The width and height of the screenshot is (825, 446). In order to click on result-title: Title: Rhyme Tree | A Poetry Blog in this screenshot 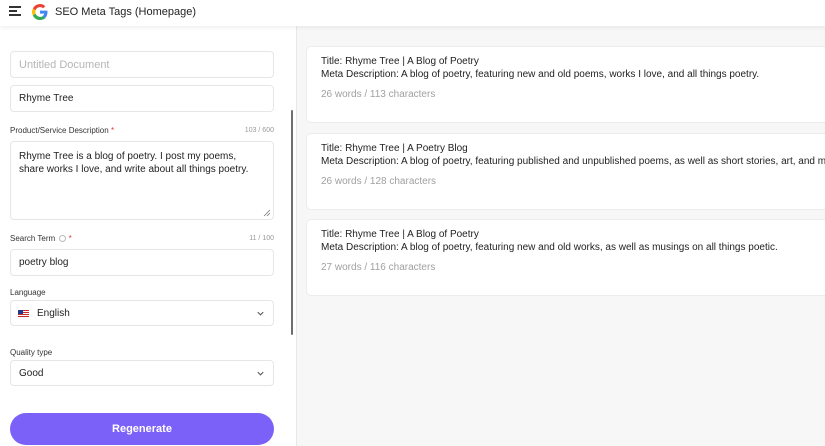, I will do `click(394, 148)`.